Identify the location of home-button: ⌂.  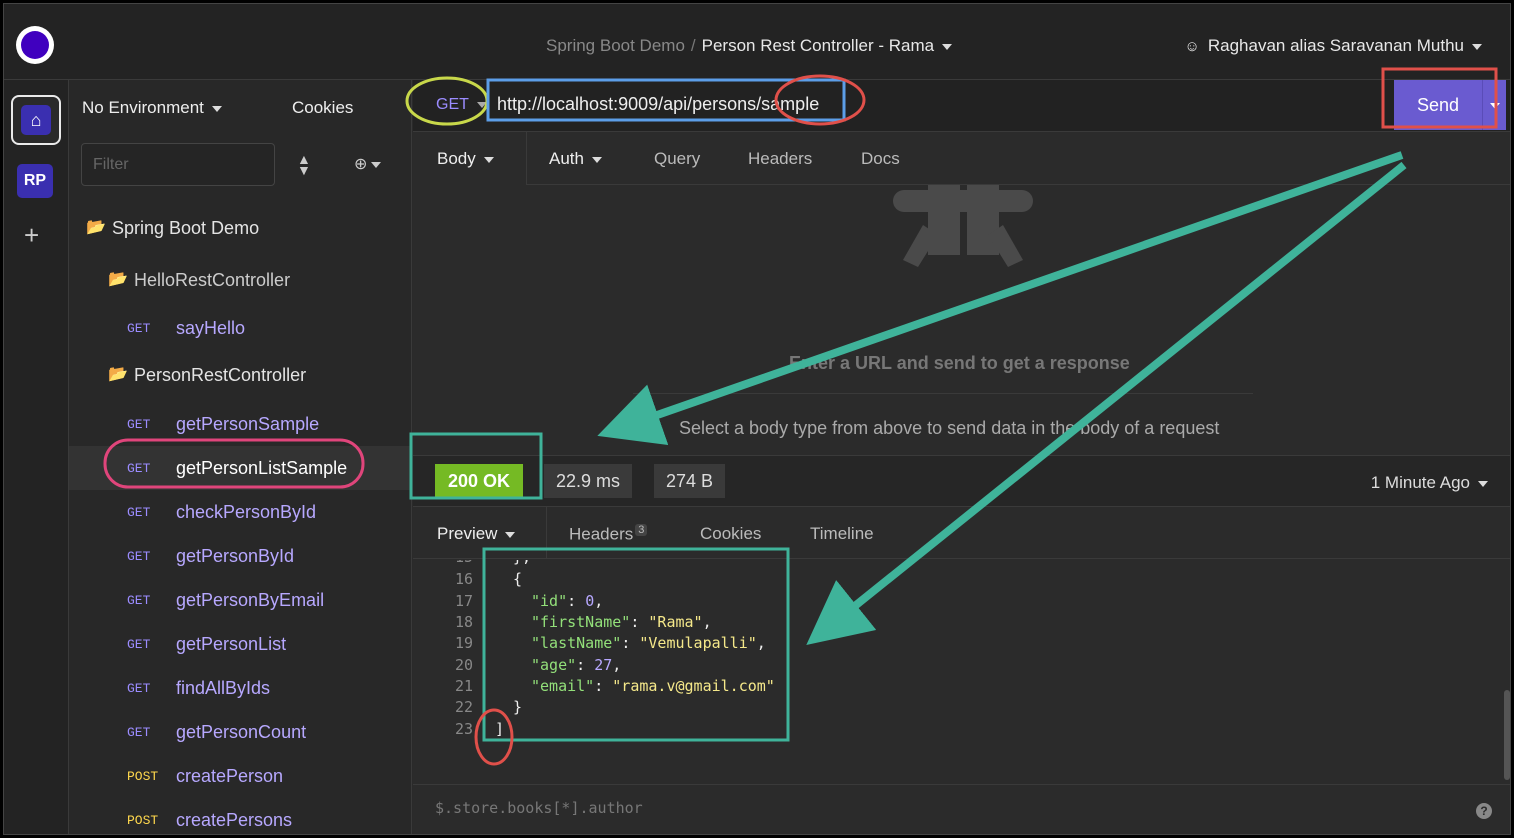
(36, 120).